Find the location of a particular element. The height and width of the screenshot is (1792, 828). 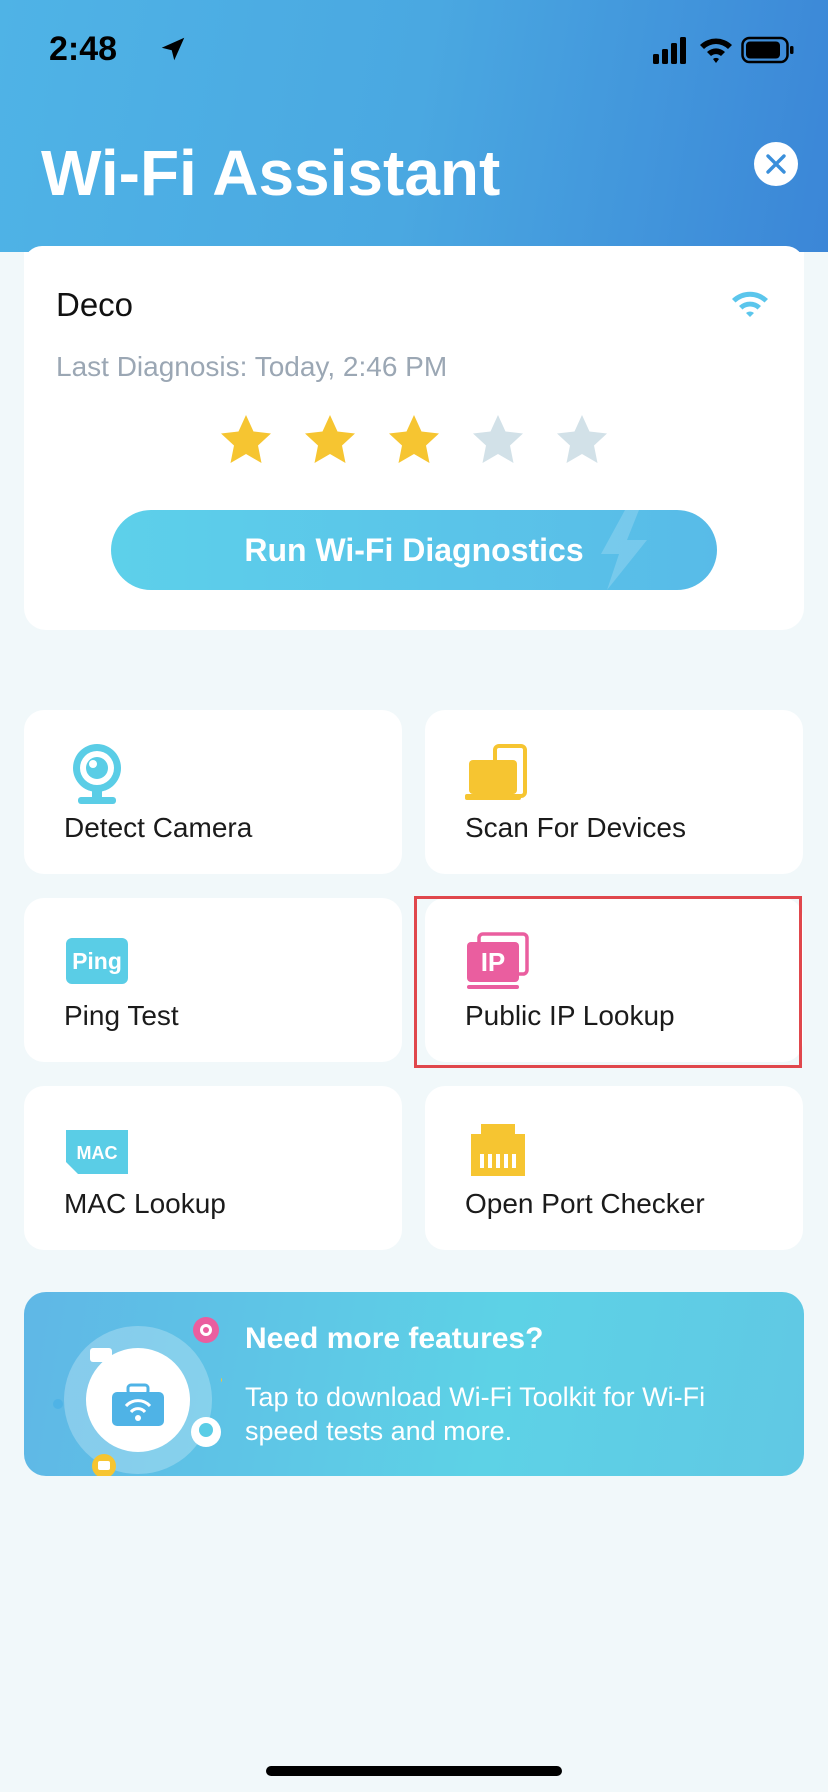

banner-title: Need more features? is located at coordinates (394, 1338).